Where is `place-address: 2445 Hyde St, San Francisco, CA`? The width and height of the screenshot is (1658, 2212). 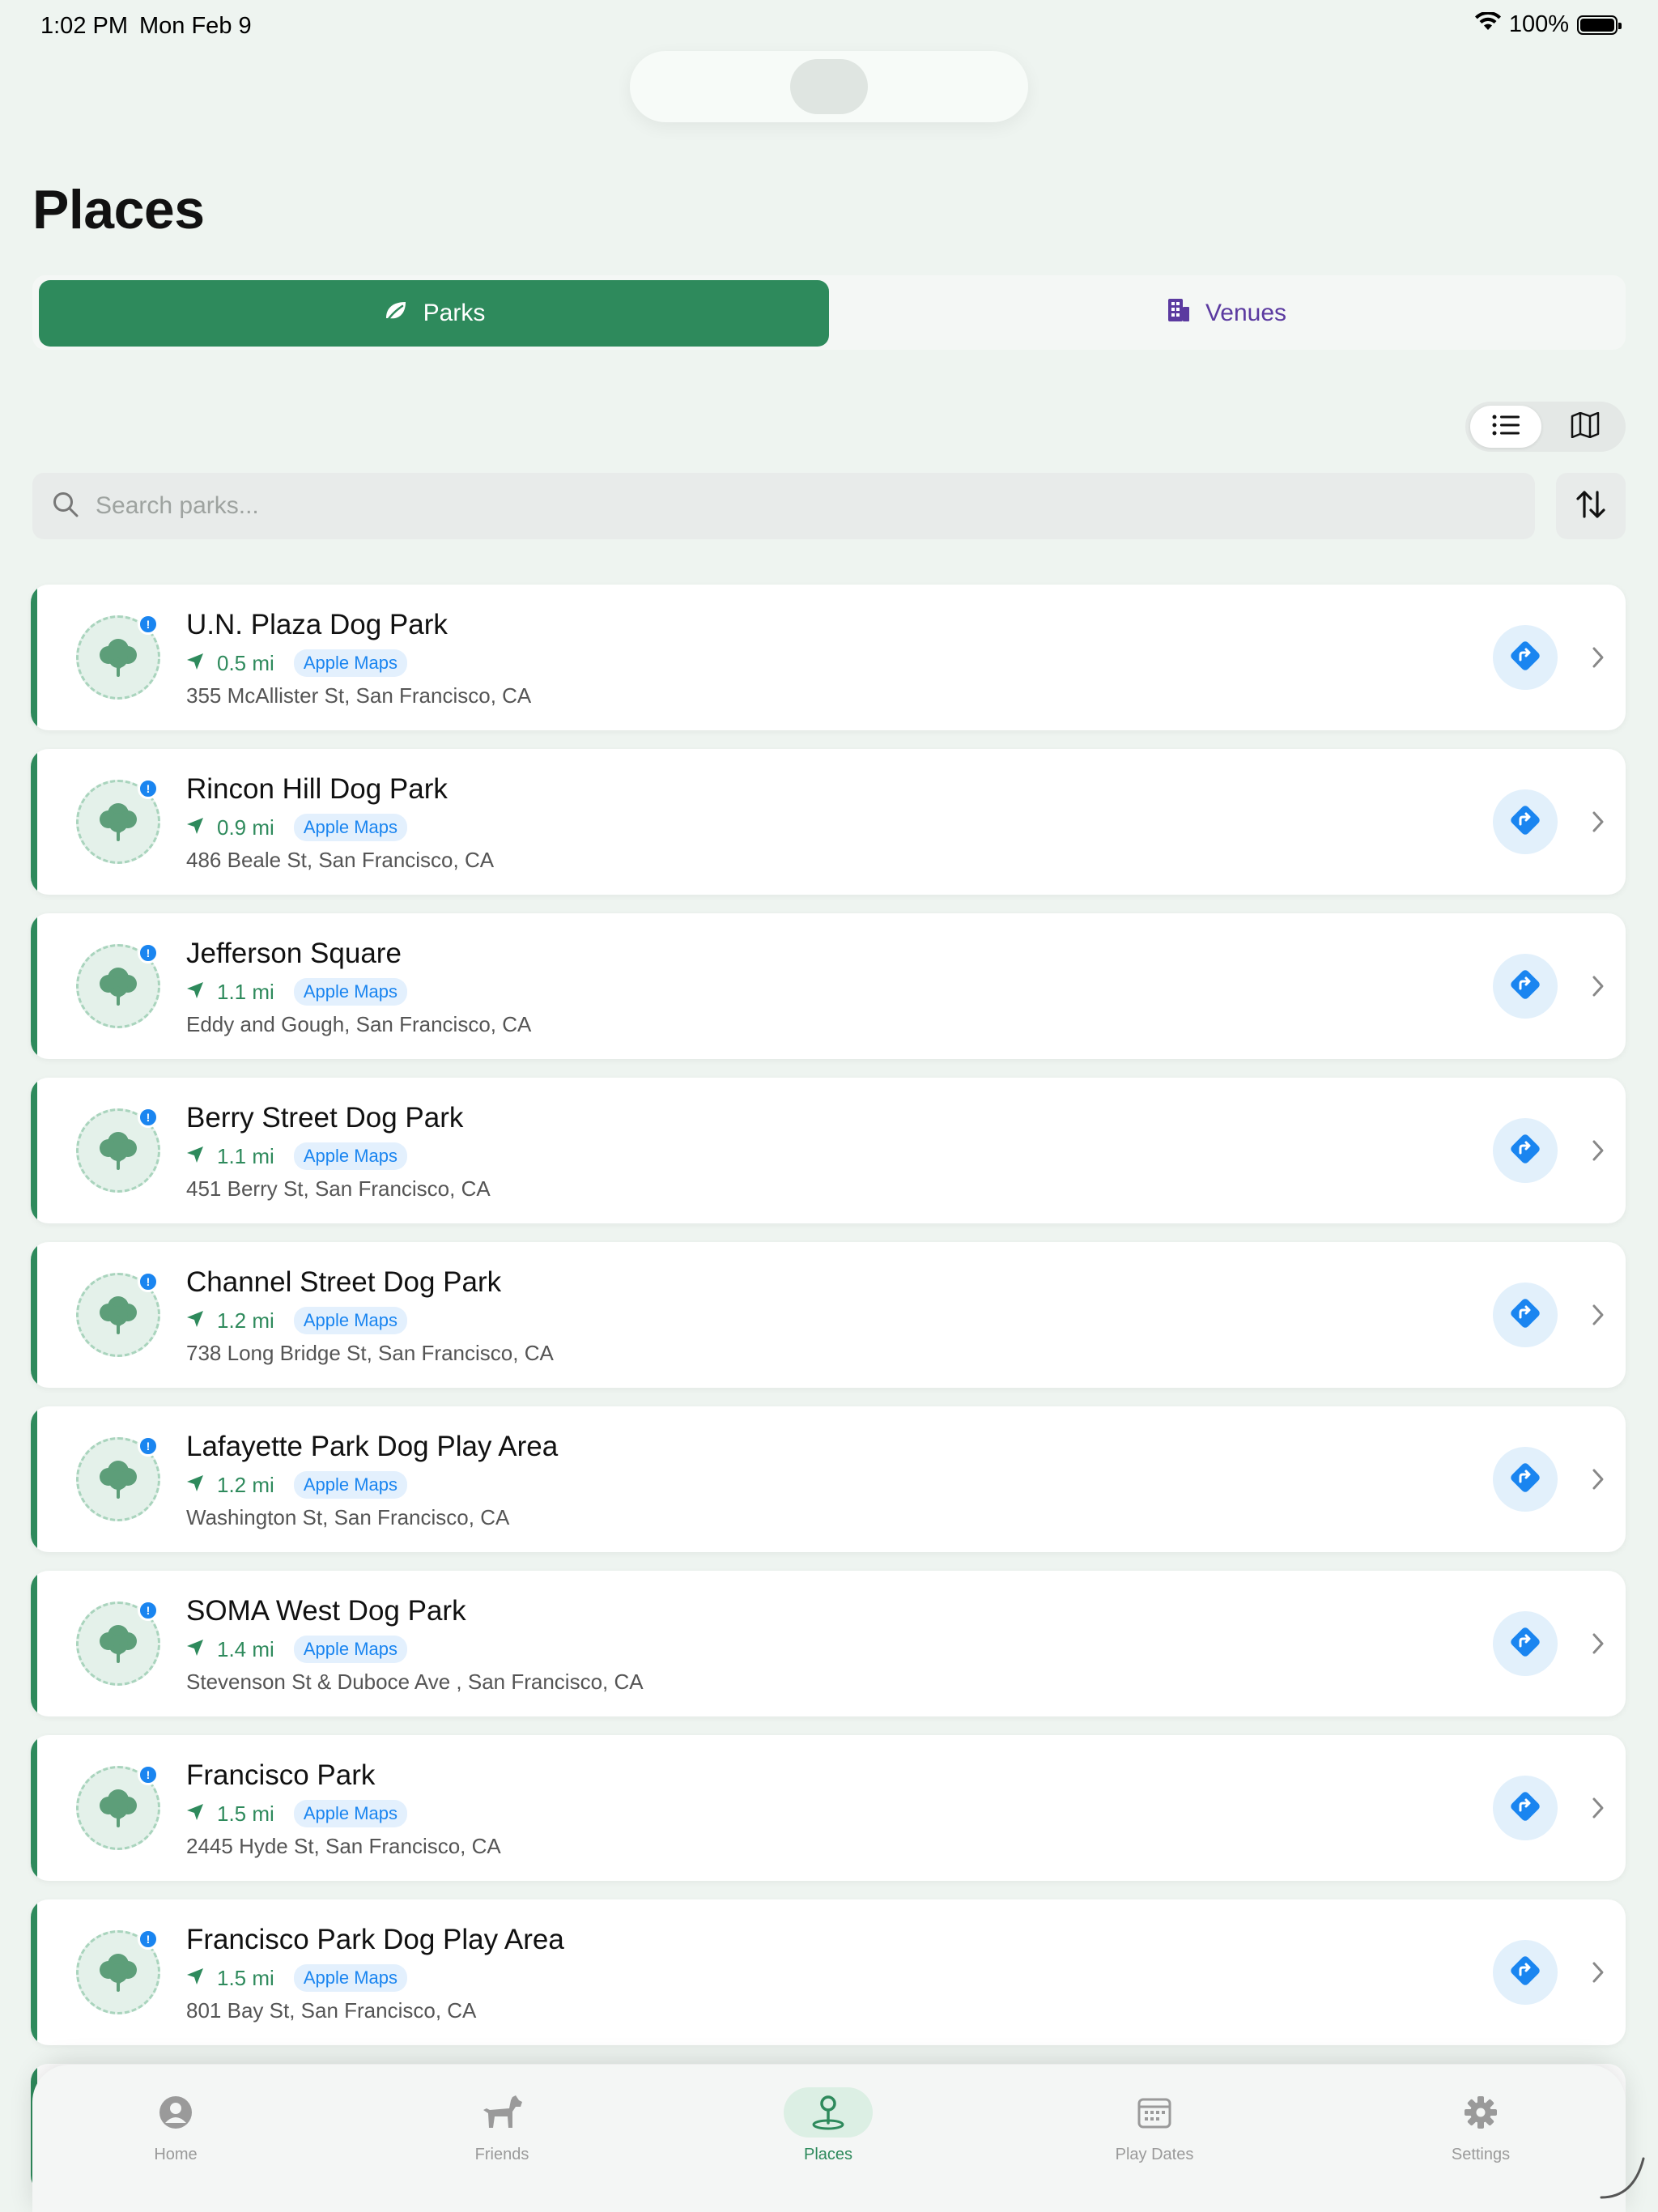 place-address: 2445 Hyde St, San Francisco, CA is located at coordinates (343, 1846).